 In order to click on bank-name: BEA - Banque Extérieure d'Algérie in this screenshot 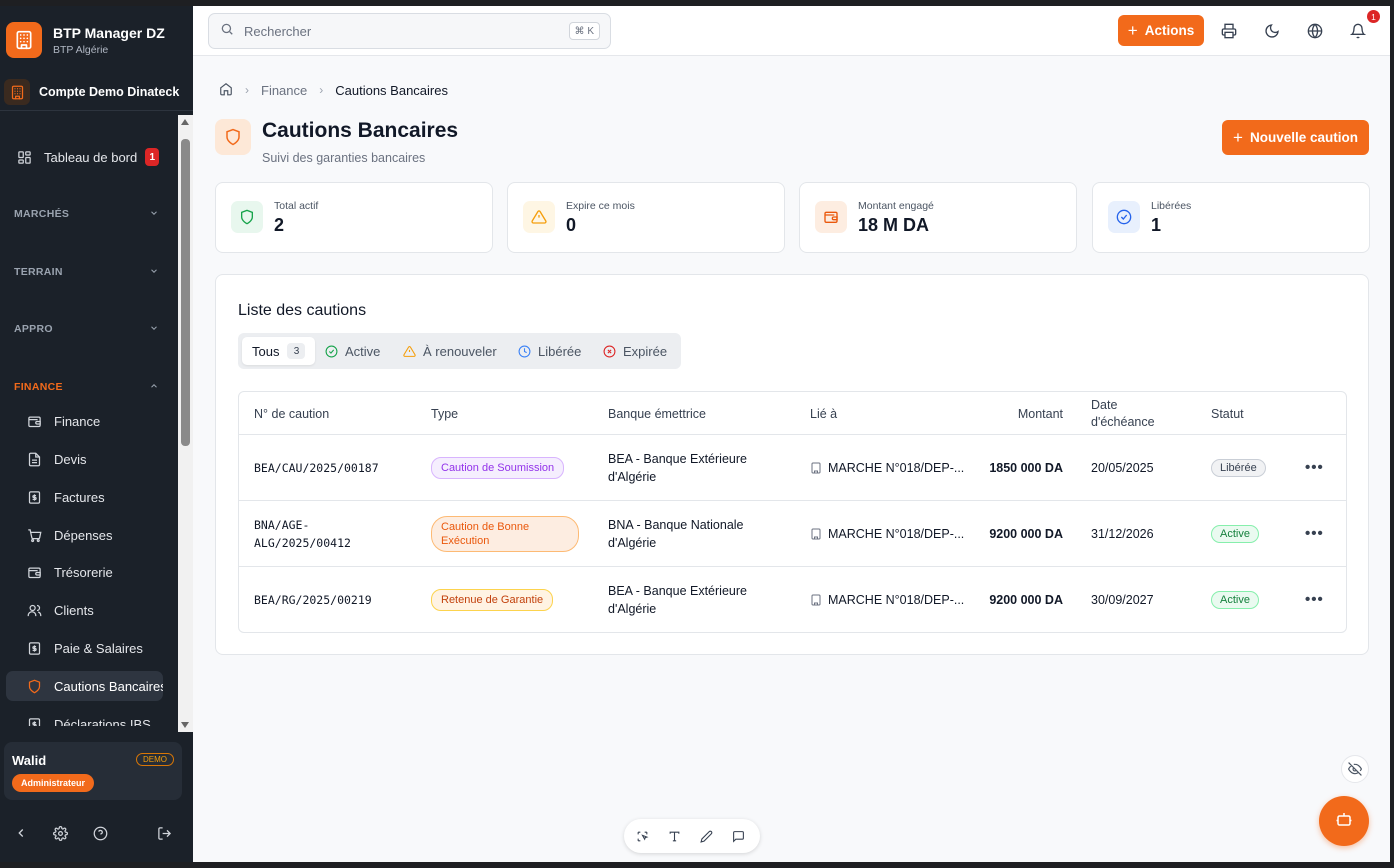, I will do `click(677, 599)`.